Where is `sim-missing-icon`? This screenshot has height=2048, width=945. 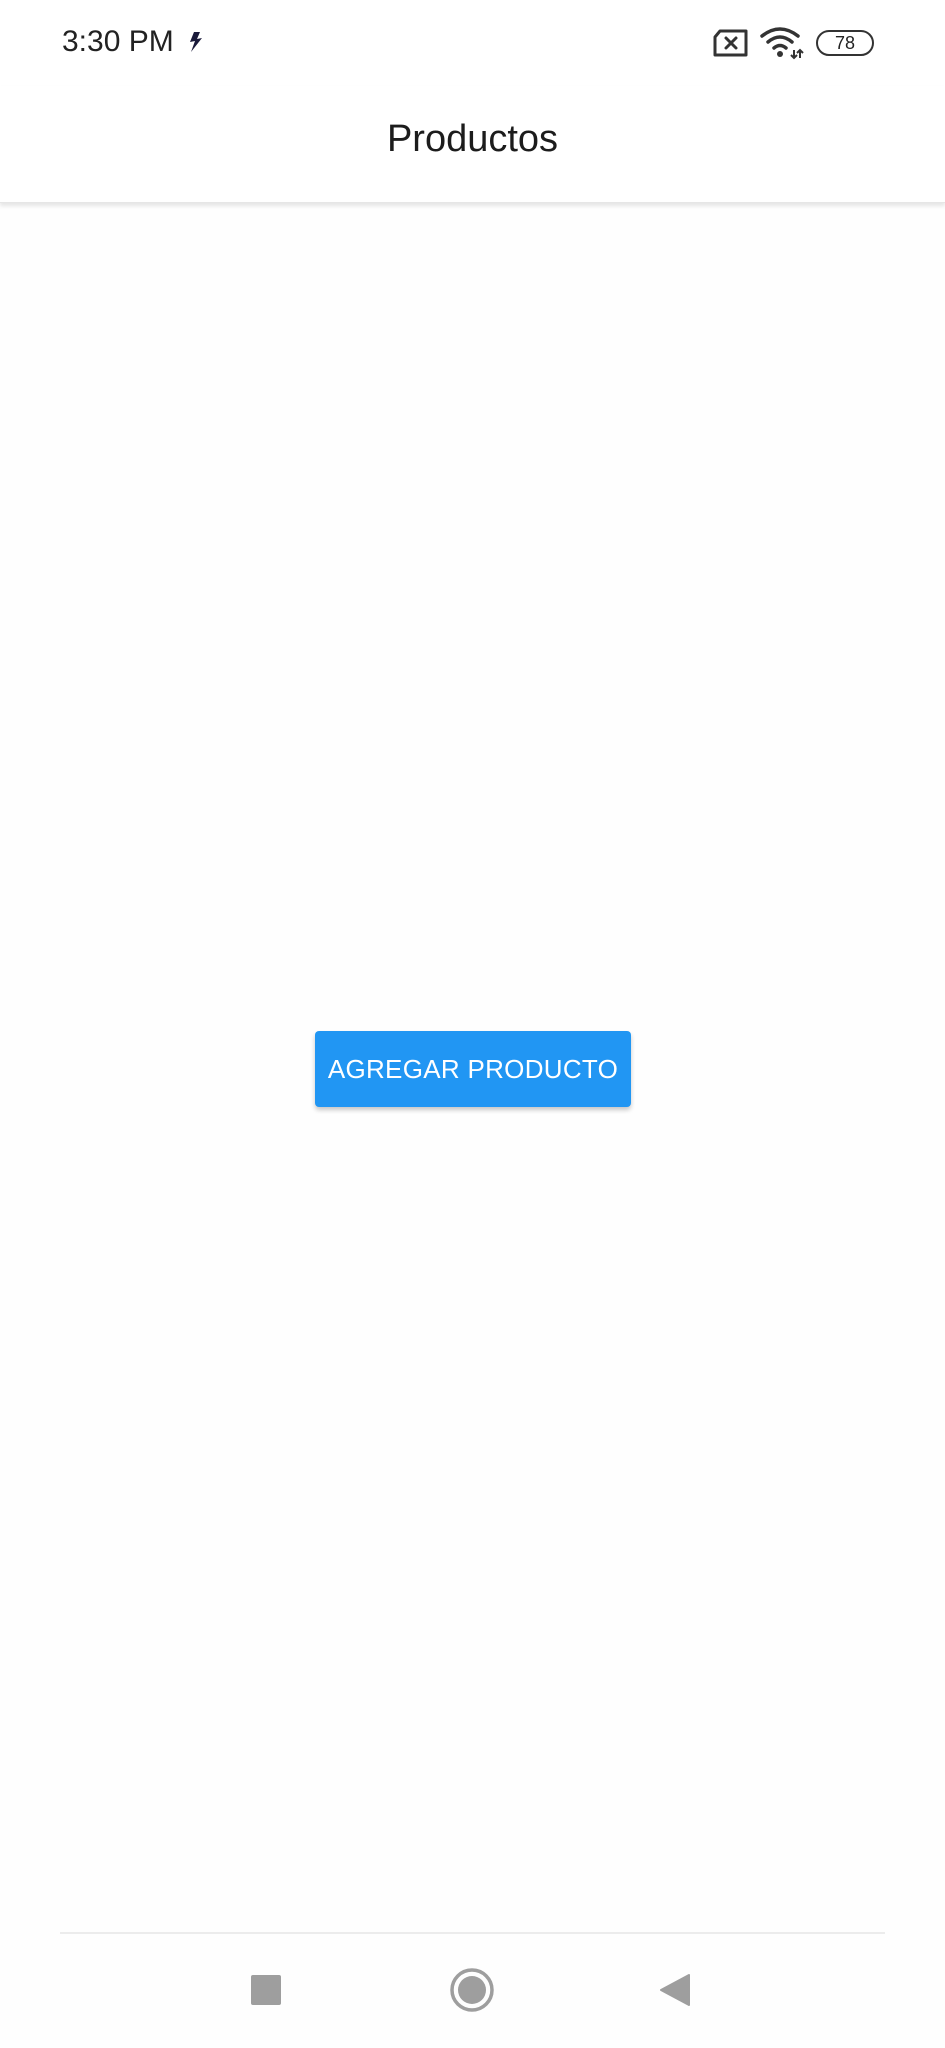
sim-missing-icon is located at coordinates (731, 43).